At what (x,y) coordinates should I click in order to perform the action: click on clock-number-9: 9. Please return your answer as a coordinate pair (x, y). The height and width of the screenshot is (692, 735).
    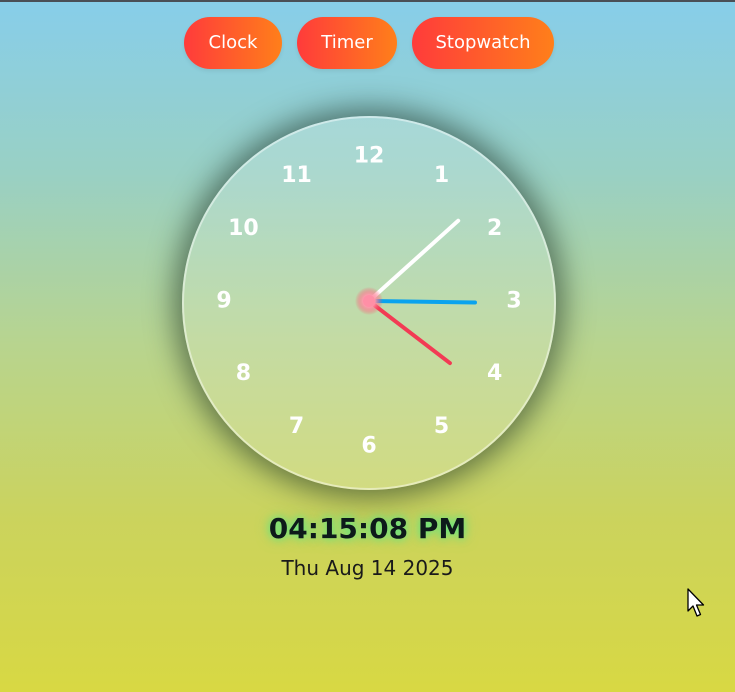
    Looking at the image, I should click on (223, 301).